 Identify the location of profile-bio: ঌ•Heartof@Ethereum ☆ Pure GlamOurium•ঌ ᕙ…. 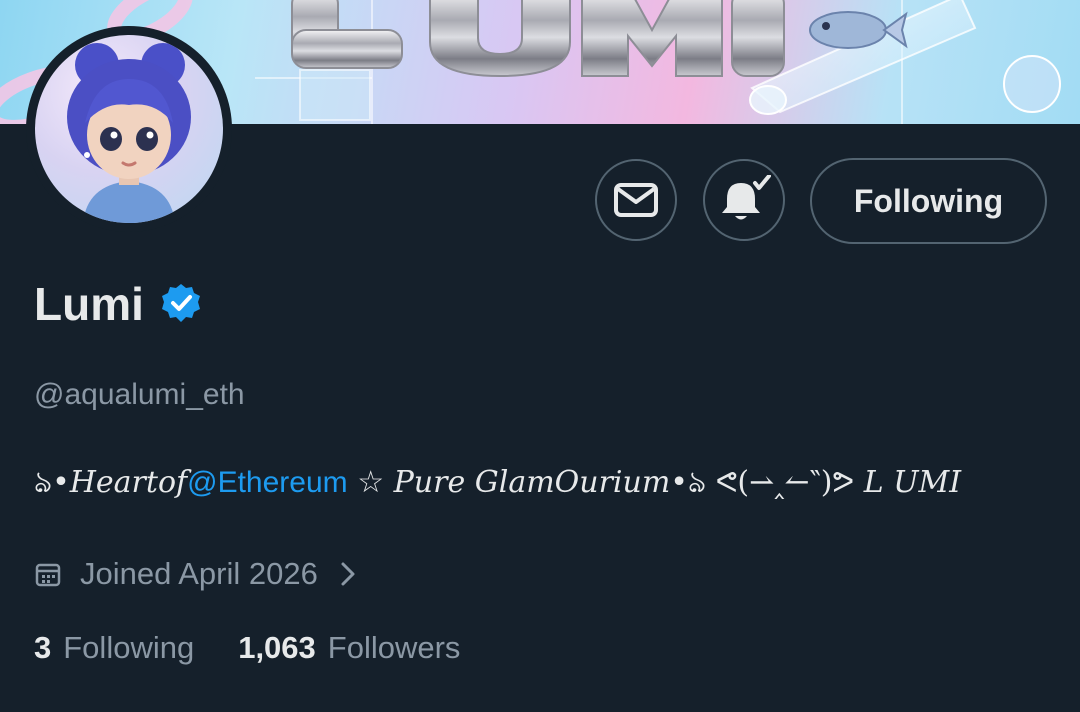
(549, 483).